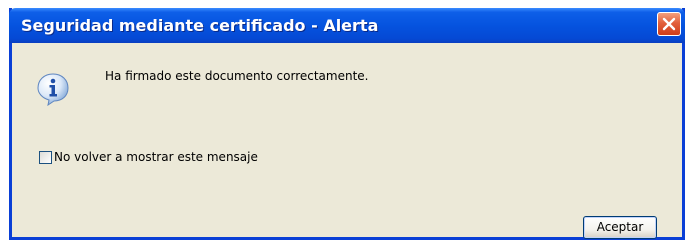 Image resolution: width=691 pixels, height=246 pixels. Describe the element at coordinates (45, 157) in the screenshot. I see `dont-show-again-checkbox` at that location.